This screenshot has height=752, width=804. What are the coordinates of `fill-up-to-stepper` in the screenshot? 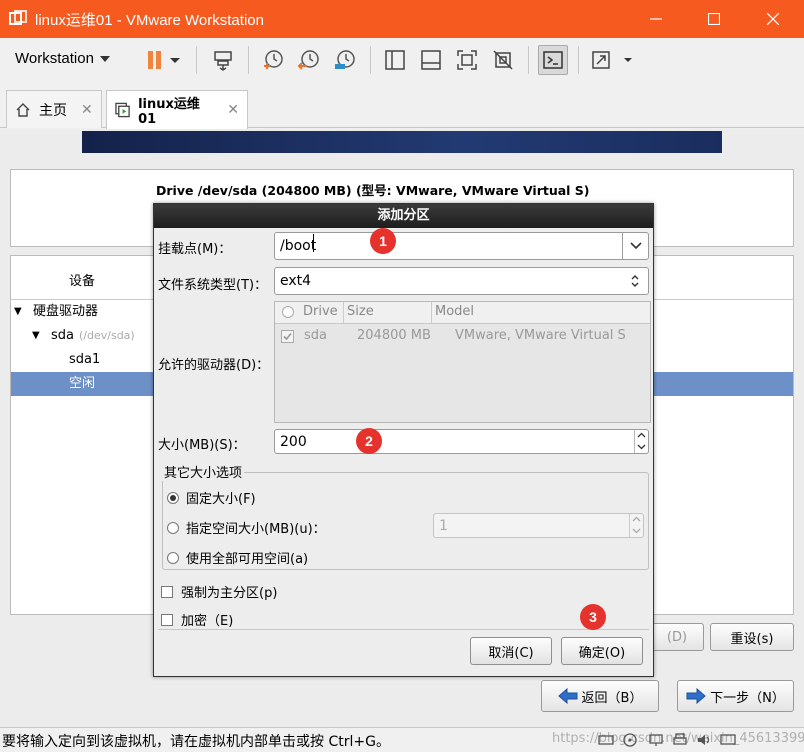 It's located at (636, 525).